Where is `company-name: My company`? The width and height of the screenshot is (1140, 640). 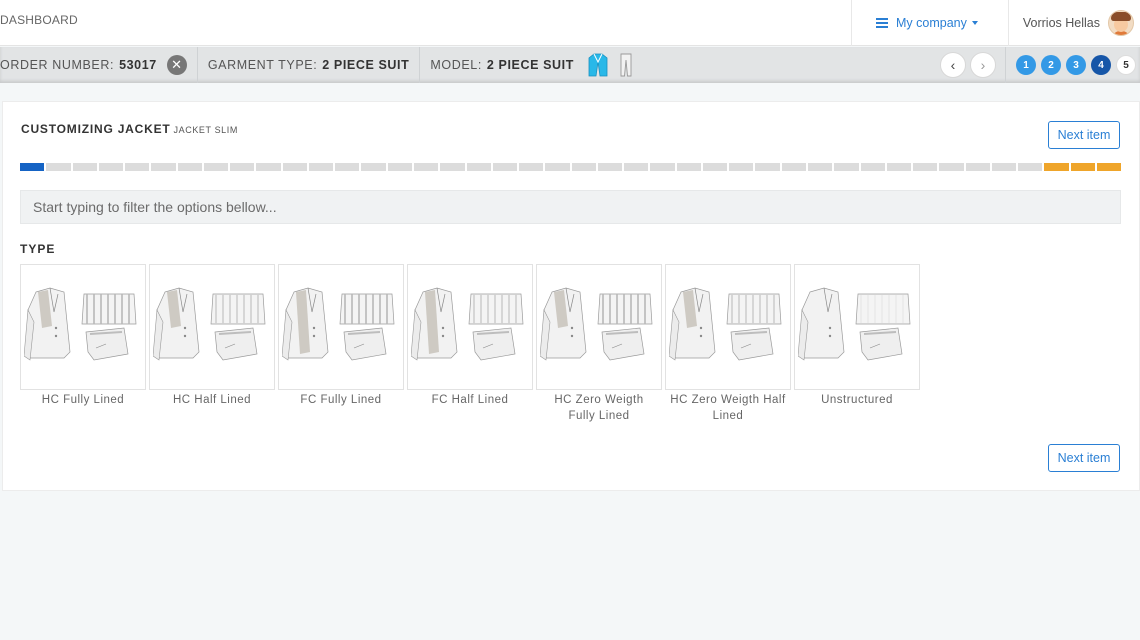 company-name: My company is located at coordinates (931, 23).